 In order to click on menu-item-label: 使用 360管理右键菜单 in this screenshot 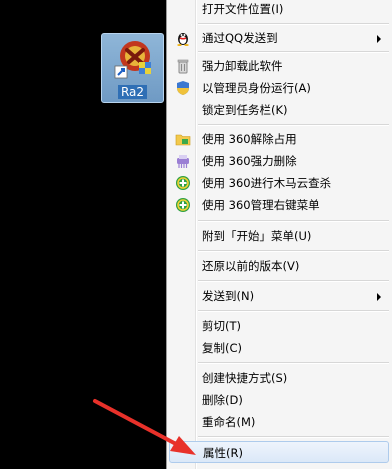, I will do `click(261, 205)`.